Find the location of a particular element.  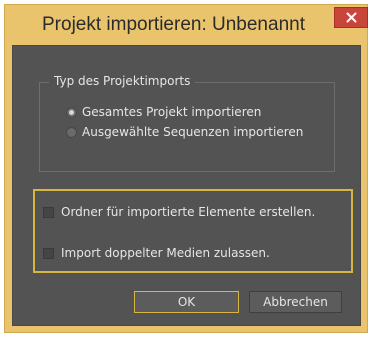

dialog-title: Projekt importieren: Unbenannt is located at coordinates (173, 24).